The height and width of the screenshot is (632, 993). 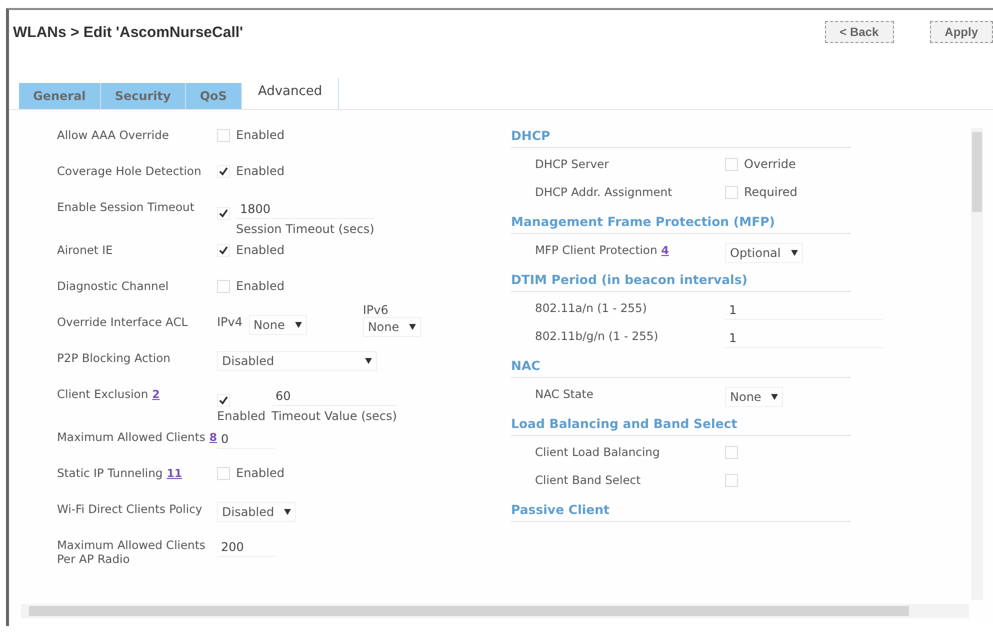 What do you see at coordinates (603, 192) in the screenshot?
I see `field-label: DHCP Addr. Assignment` at bounding box center [603, 192].